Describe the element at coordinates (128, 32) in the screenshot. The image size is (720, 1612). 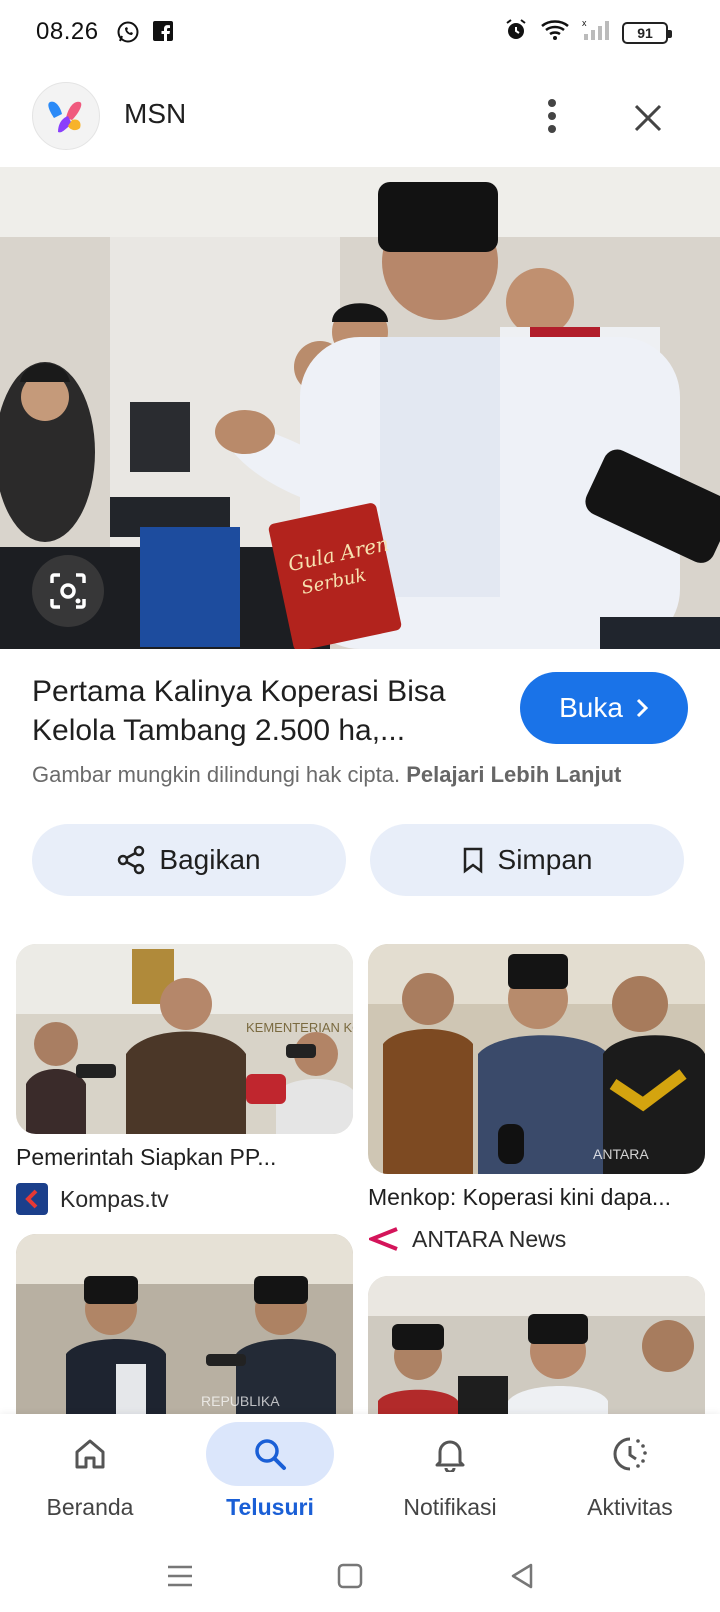
I see `whatsapp-icon` at that location.